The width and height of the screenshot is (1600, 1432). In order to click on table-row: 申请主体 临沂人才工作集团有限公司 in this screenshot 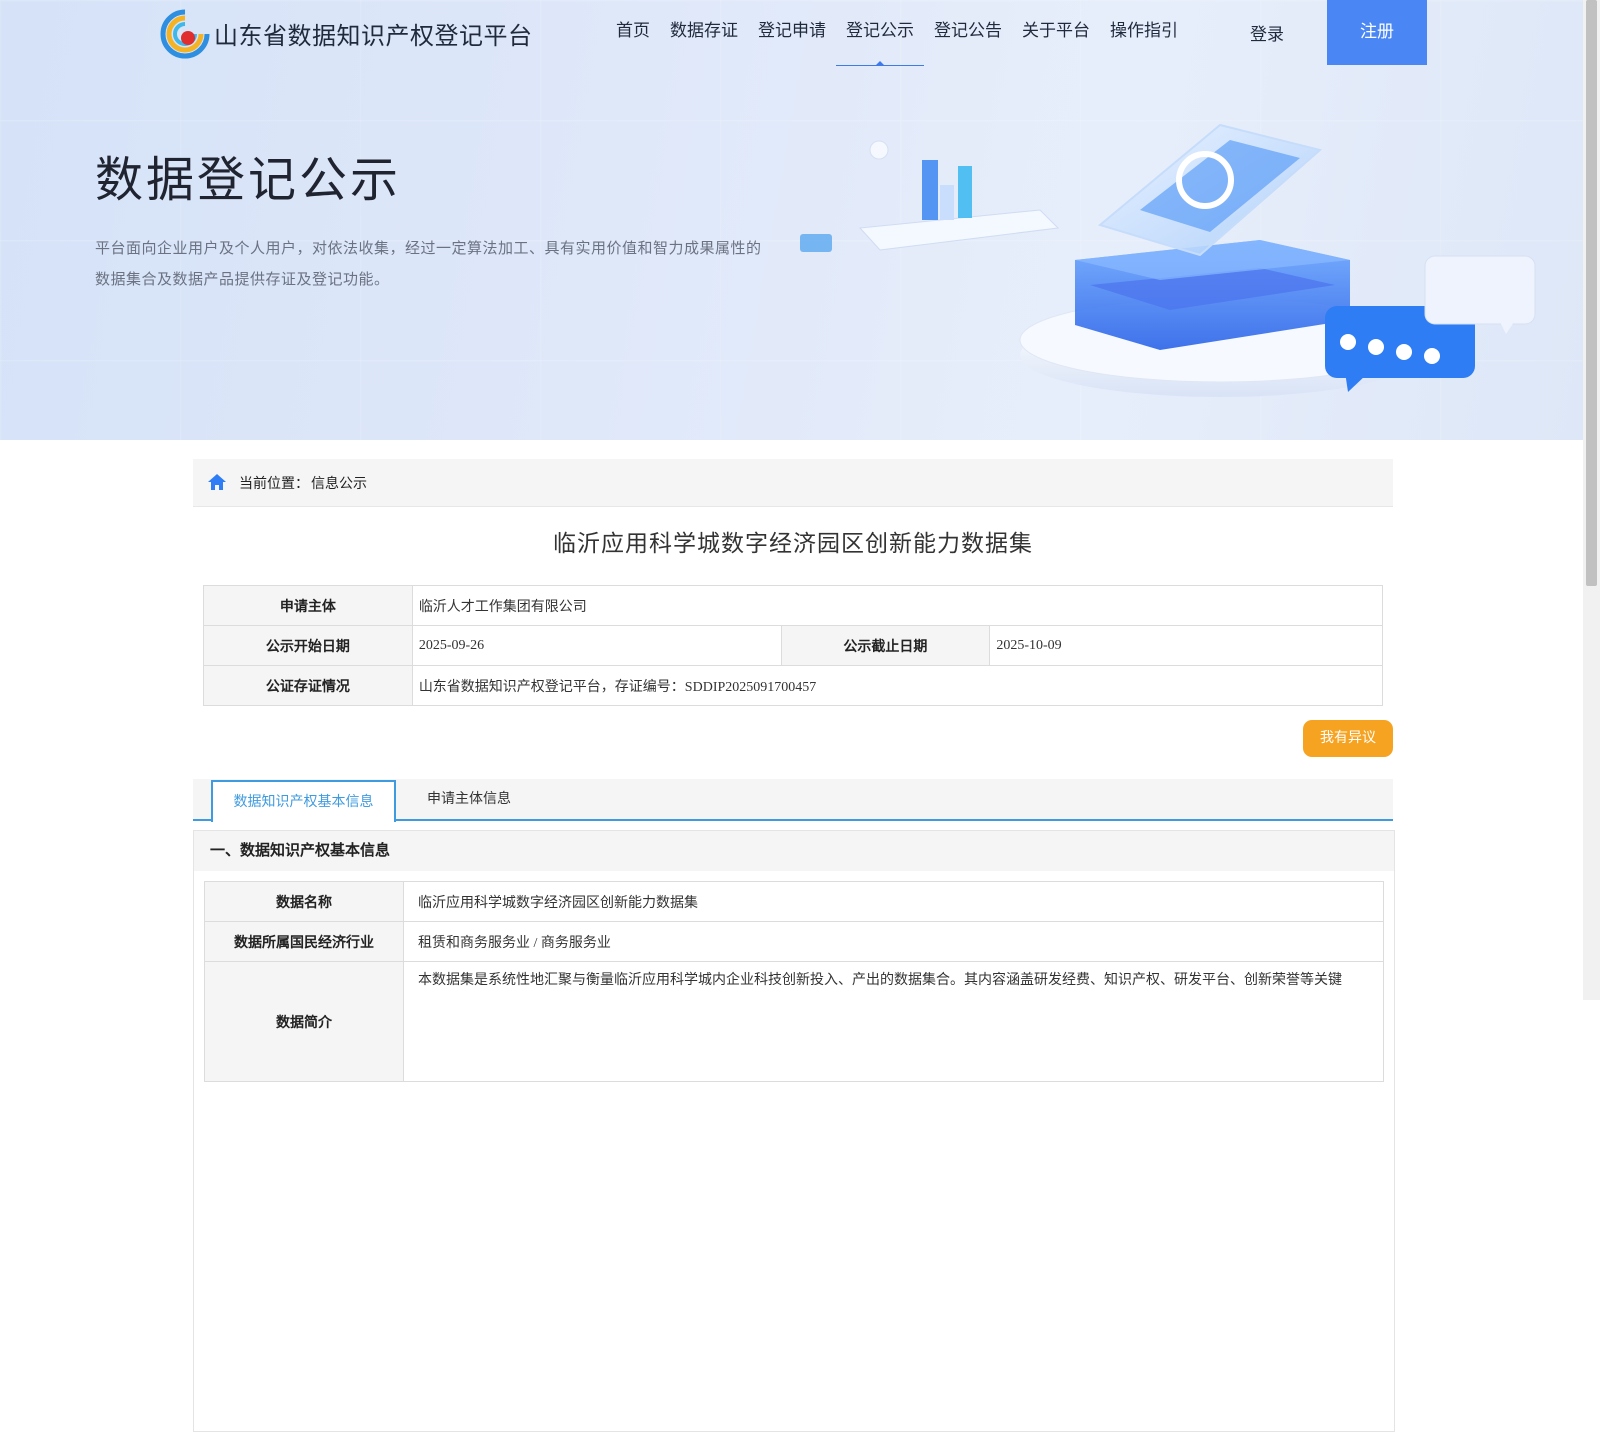, I will do `click(793, 605)`.